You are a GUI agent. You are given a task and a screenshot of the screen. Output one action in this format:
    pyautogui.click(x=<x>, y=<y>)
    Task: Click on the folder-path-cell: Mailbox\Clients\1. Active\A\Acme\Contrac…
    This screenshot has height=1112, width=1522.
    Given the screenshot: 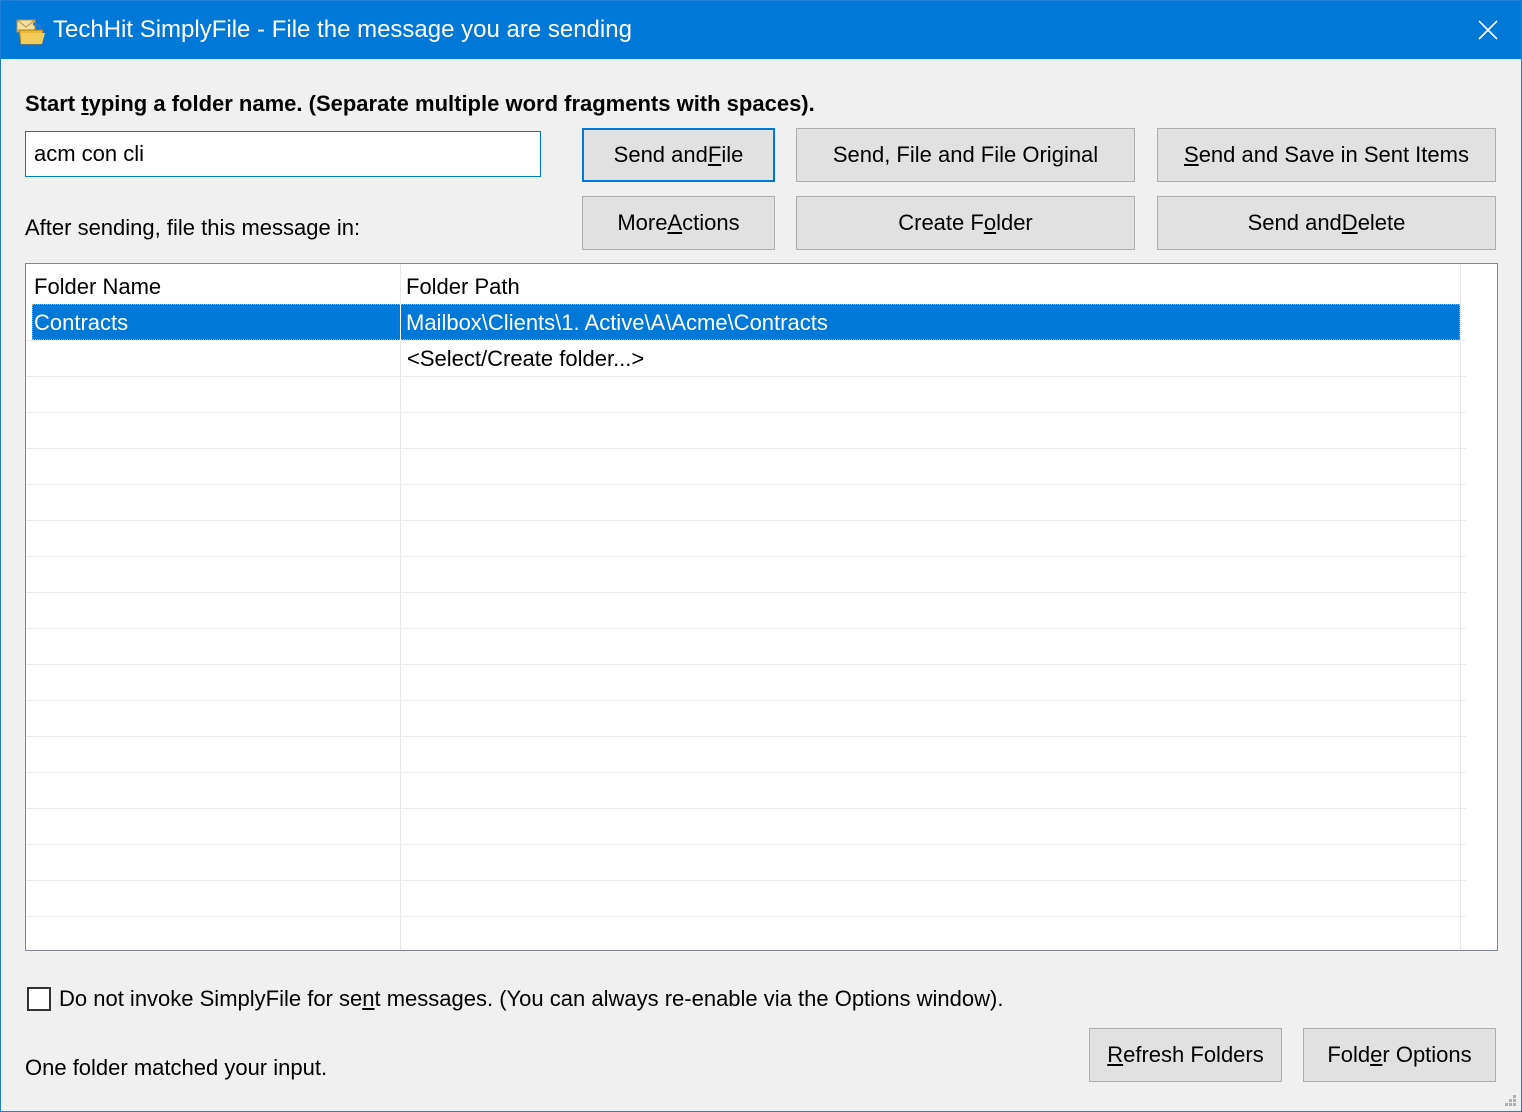 What is the action you would take?
    pyautogui.click(x=617, y=322)
    